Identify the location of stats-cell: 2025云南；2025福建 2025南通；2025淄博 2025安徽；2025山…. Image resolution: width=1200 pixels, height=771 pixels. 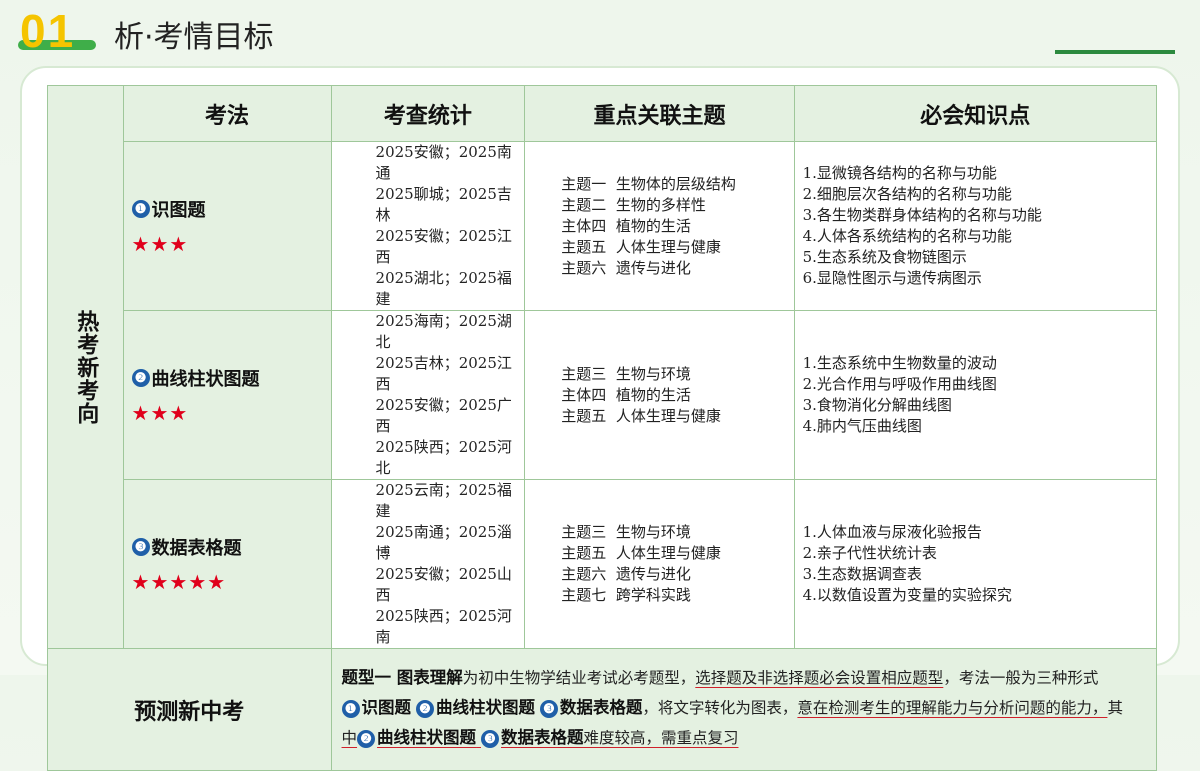
(428, 564).